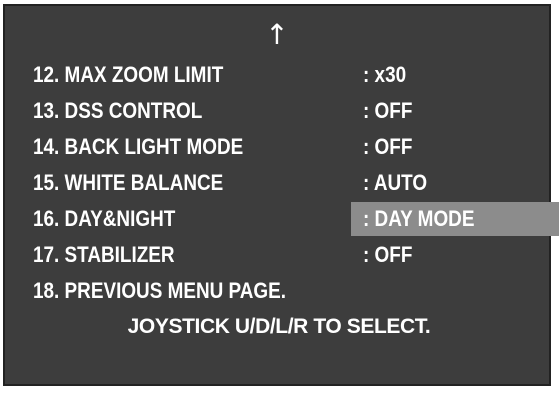 The width and height of the screenshot is (560, 394). I want to click on menu-item-day-night: 16. DAY&NIGHT : DAY MODE, so click(282, 219).